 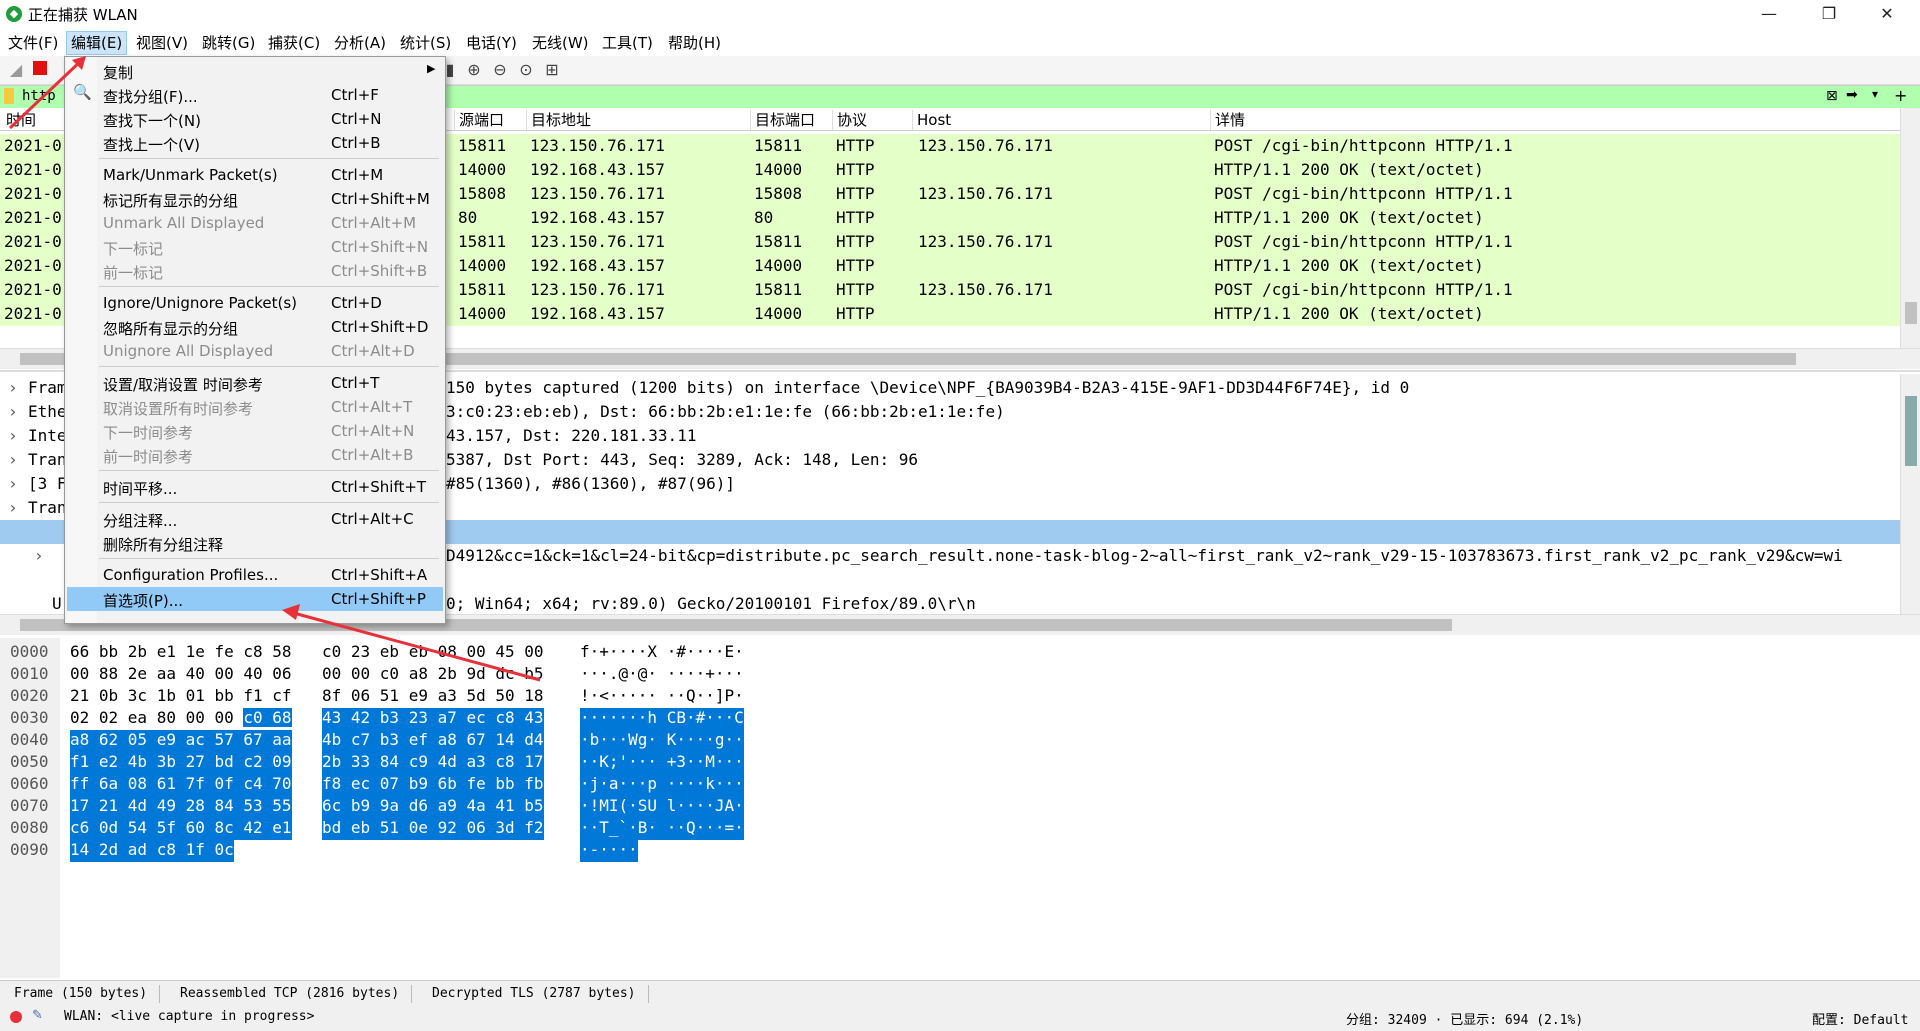 I want to click on ascii-column: ··T_`·B· ··Q···=·, so click(x=662, y=829).